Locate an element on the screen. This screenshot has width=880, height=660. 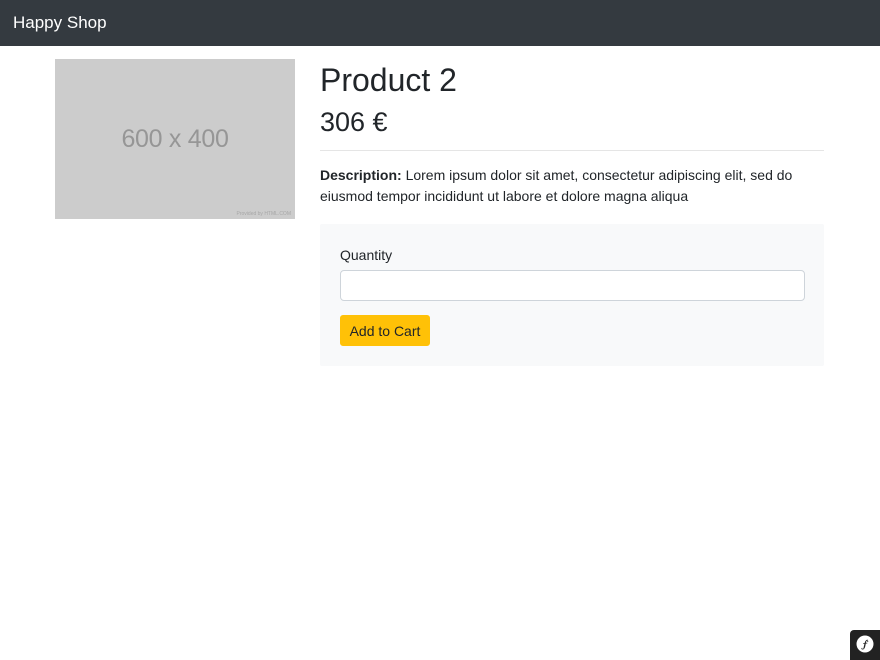
brand-link: Happy Shop is located at coordinates (60, 23).